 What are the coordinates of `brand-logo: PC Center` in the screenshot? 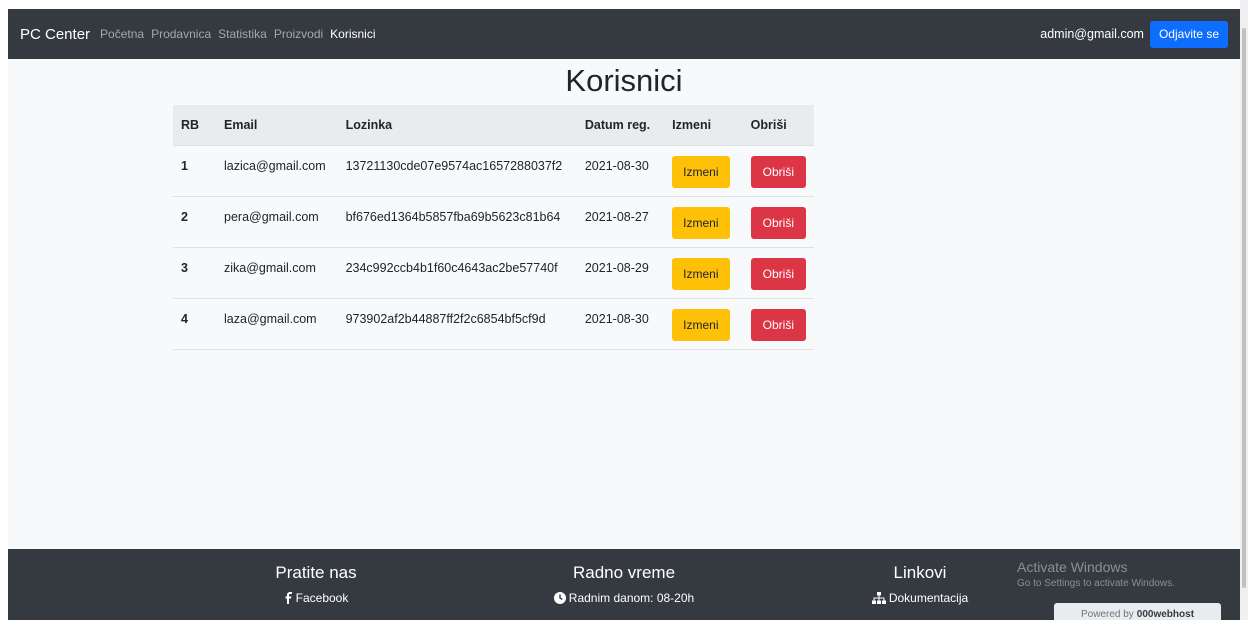 It's located at (55, 34).